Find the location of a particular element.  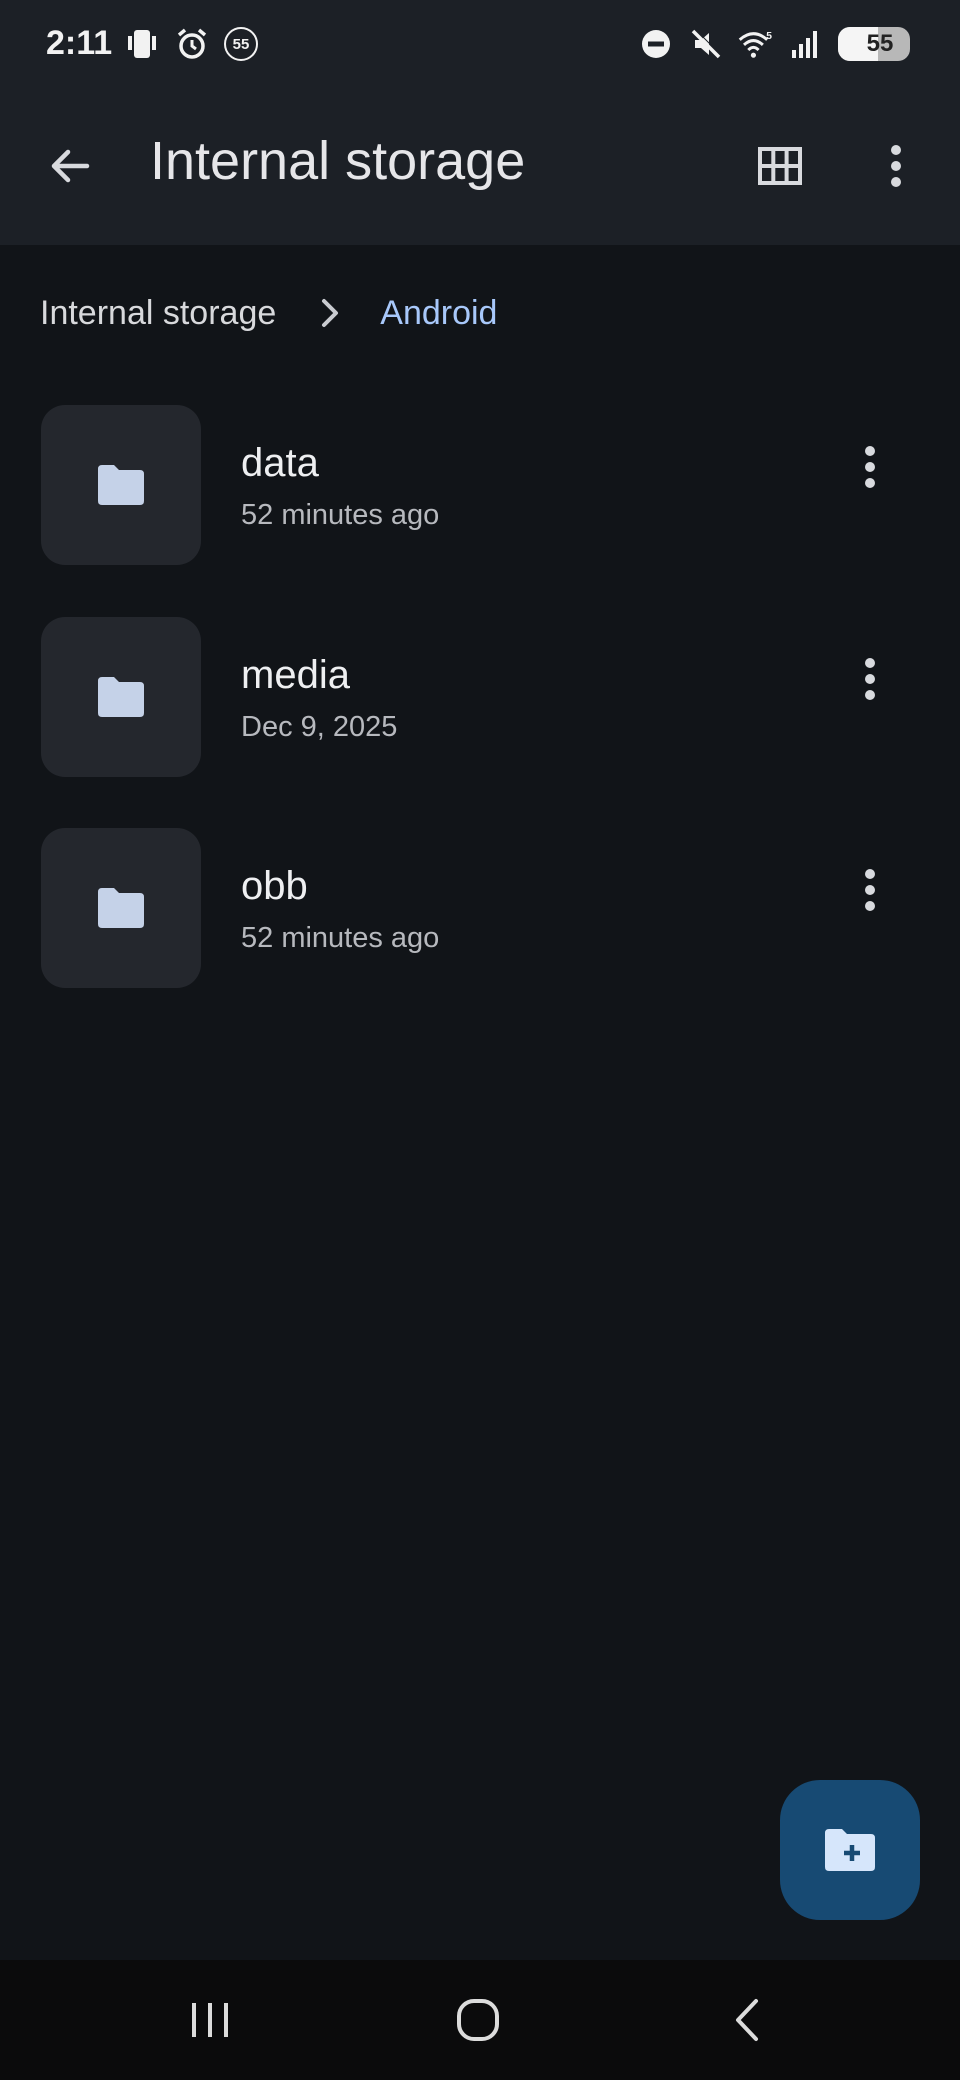

chevron-left-icon is located at coordinates (747, 2020).